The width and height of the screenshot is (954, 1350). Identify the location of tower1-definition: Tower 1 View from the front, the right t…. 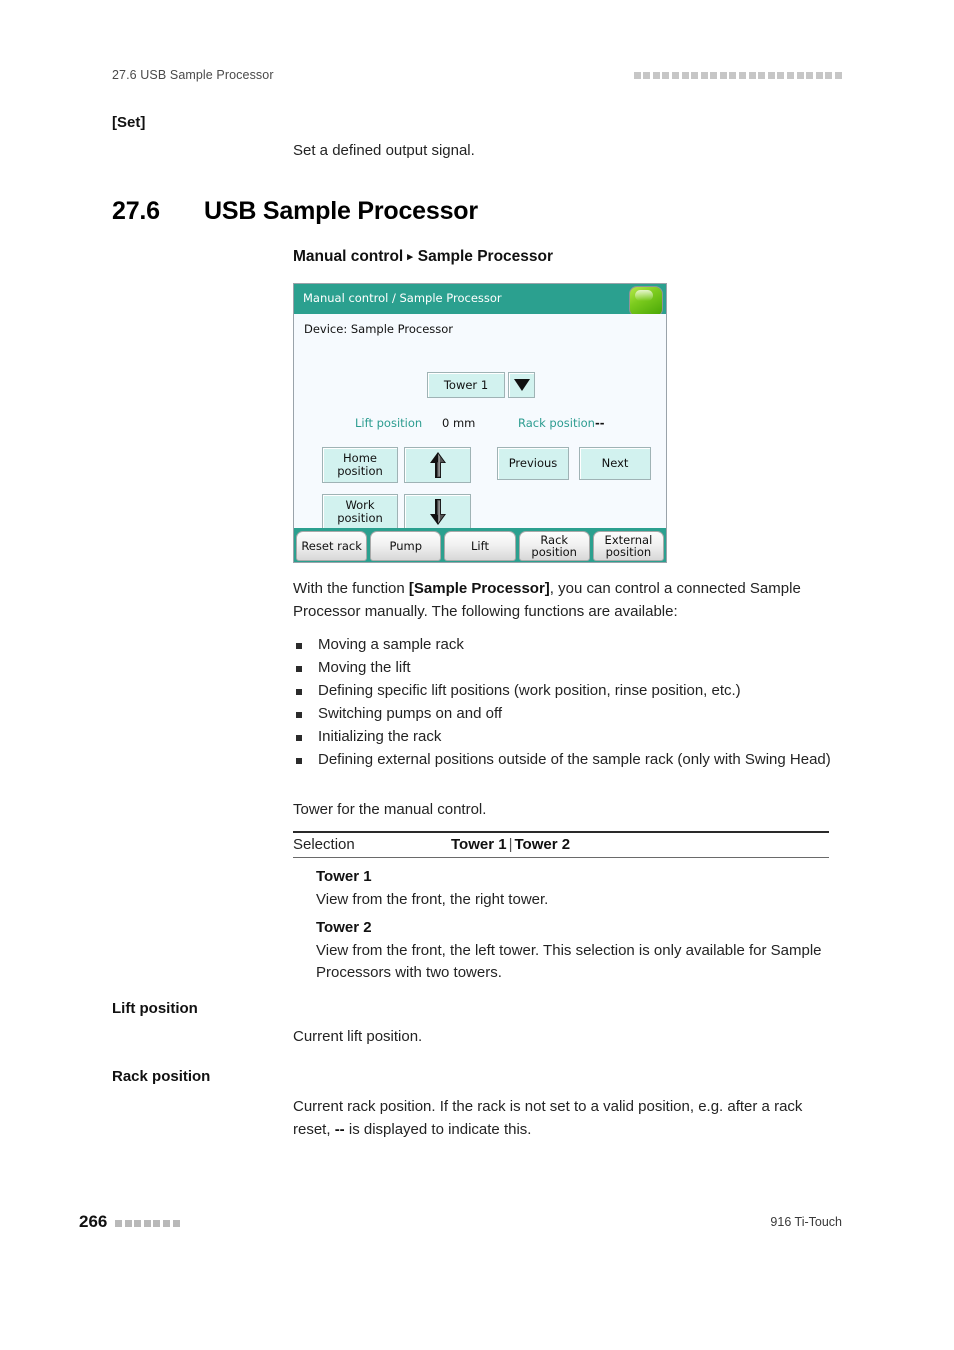
(576, 888).